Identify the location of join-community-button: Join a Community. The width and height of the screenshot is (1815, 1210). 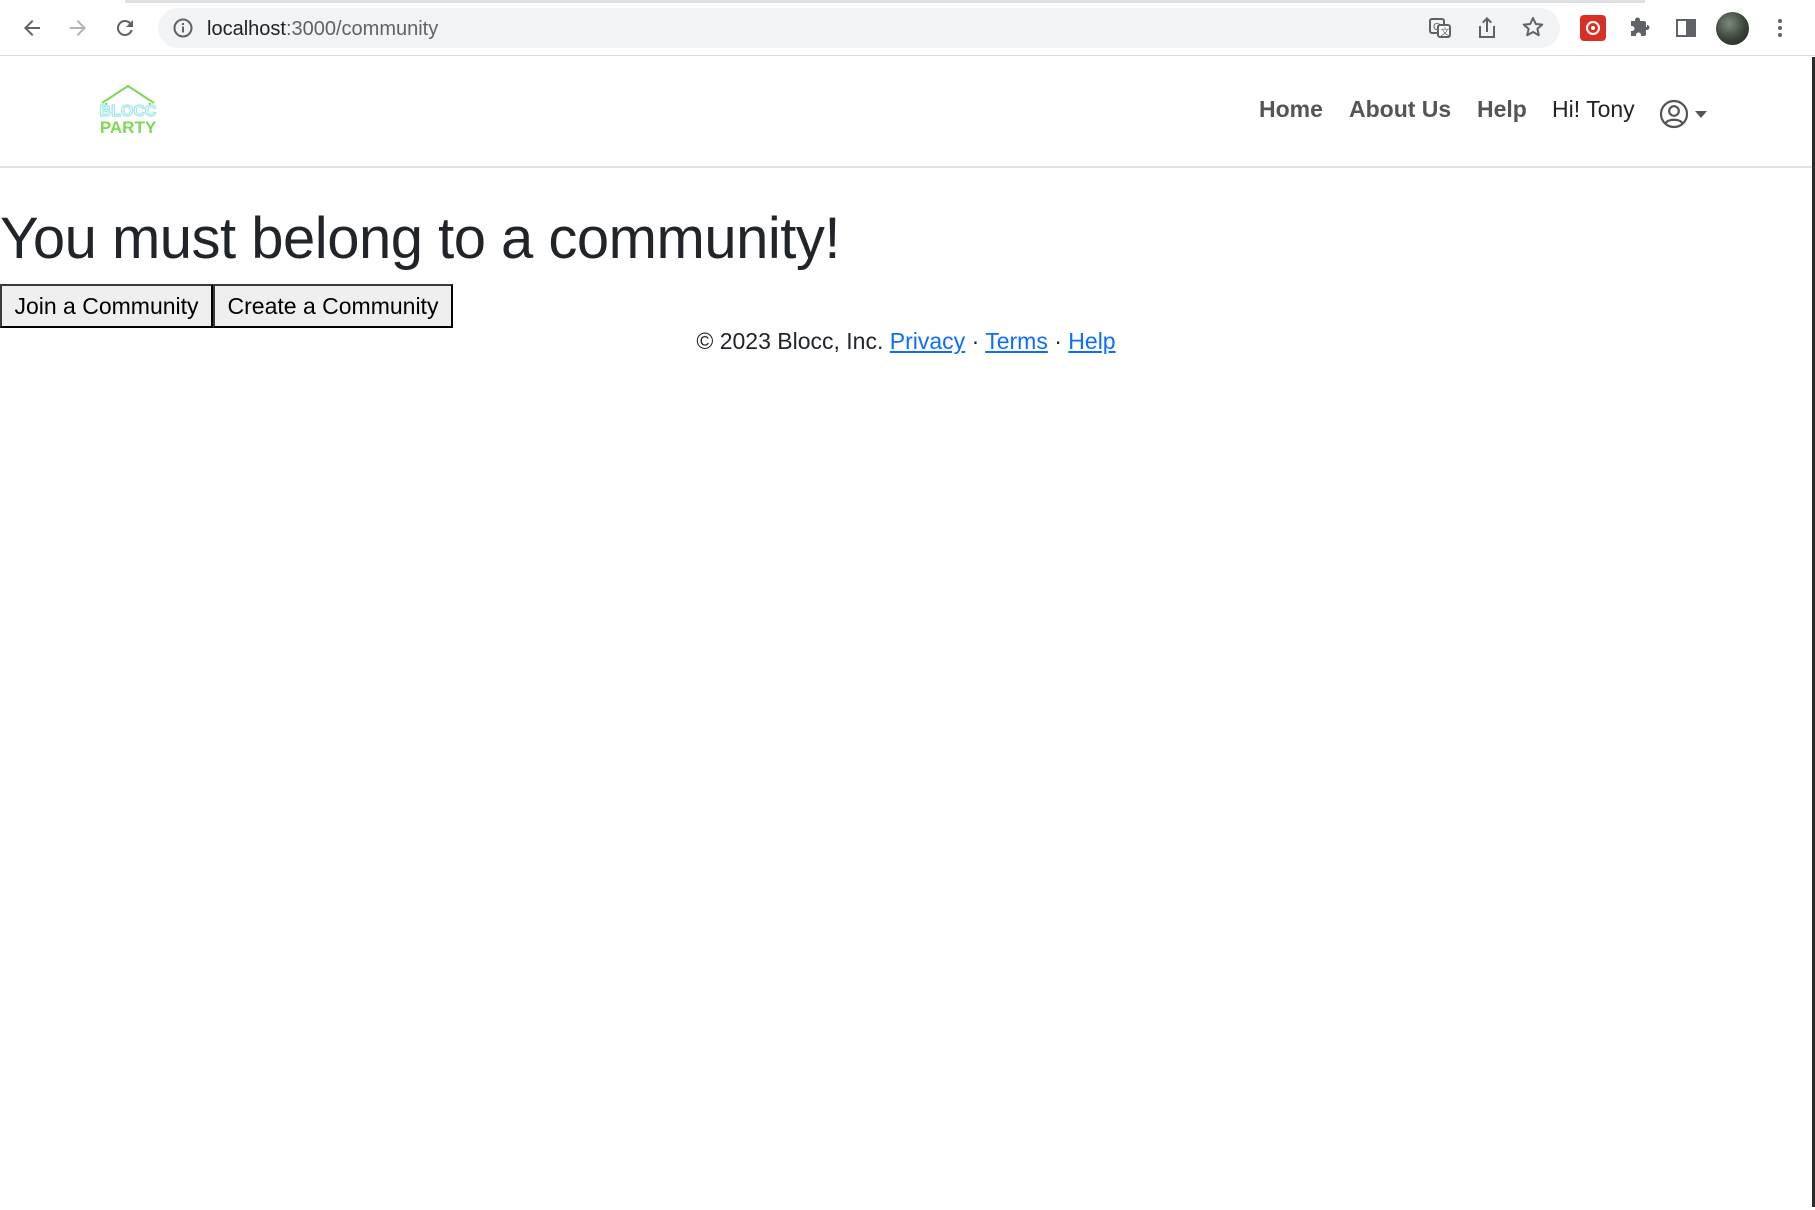
(106, 306).